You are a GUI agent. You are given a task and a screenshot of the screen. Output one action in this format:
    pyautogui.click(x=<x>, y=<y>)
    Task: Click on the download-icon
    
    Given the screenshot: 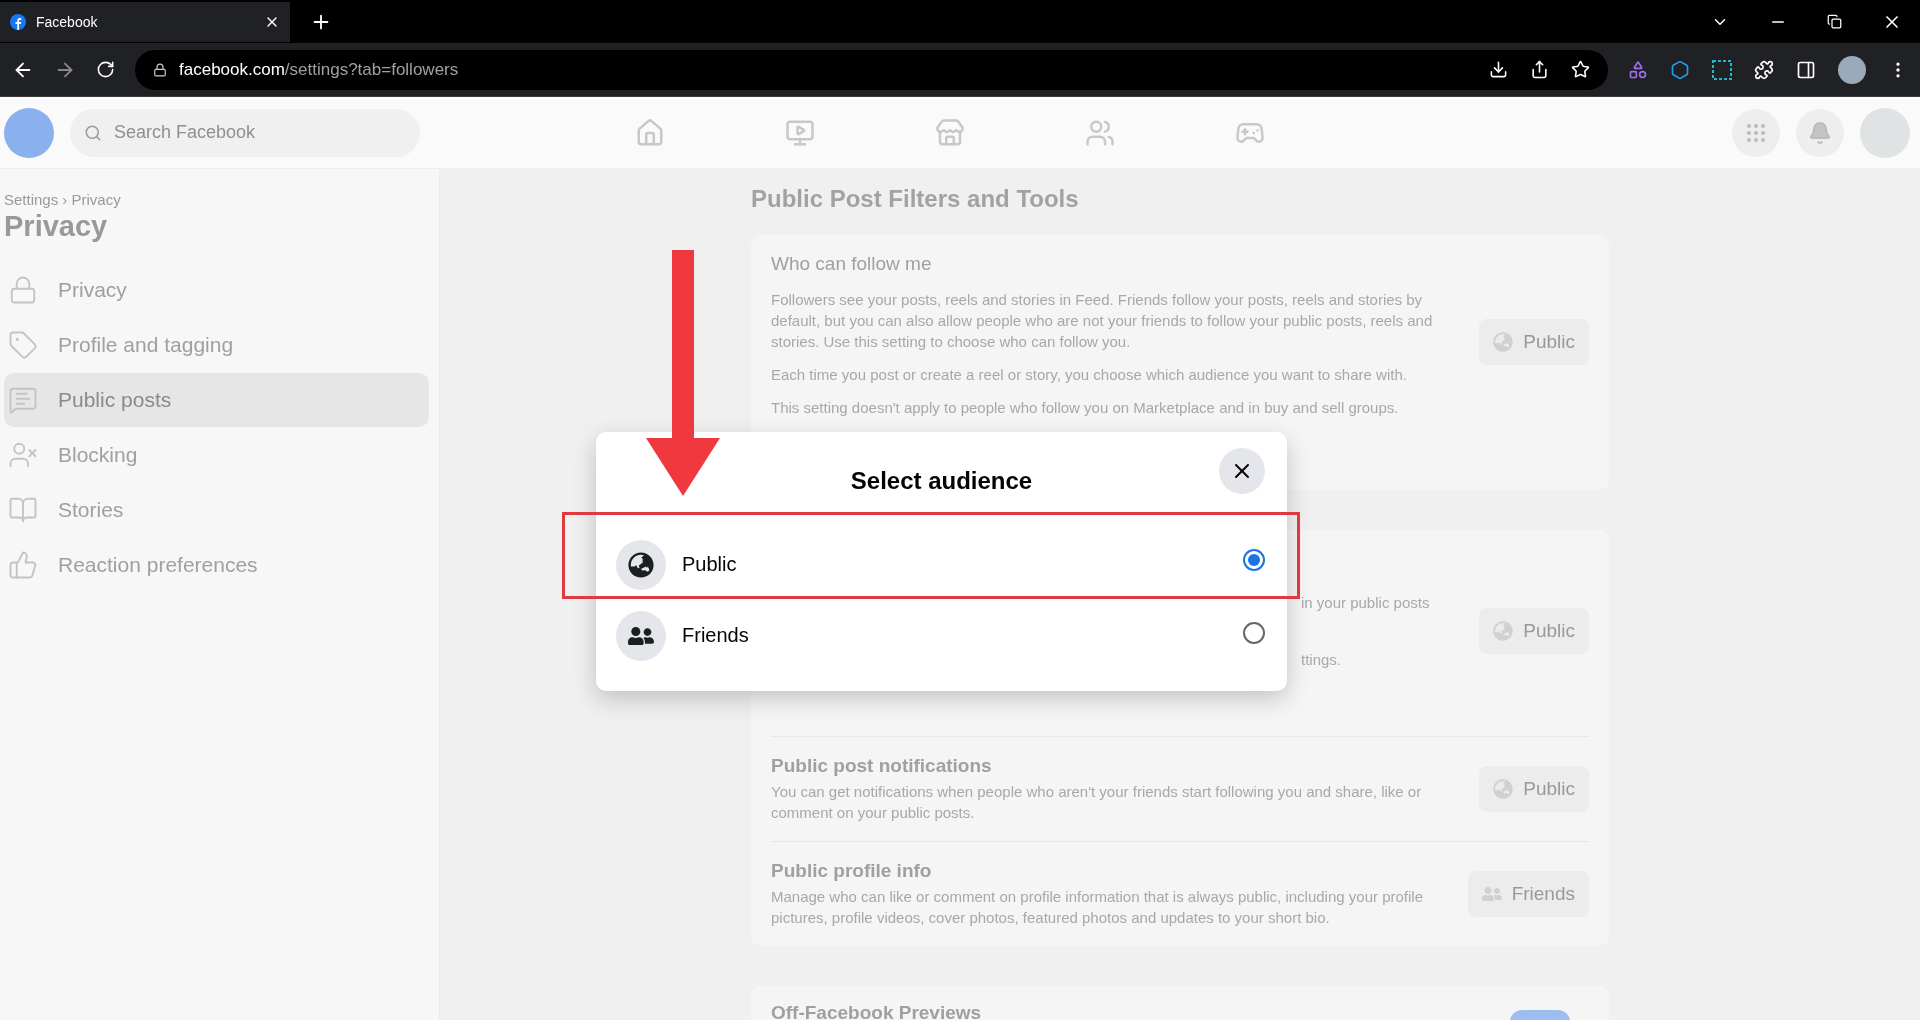 What is the action you would take?
    pyautogui.click(x=1498, y=69)
    